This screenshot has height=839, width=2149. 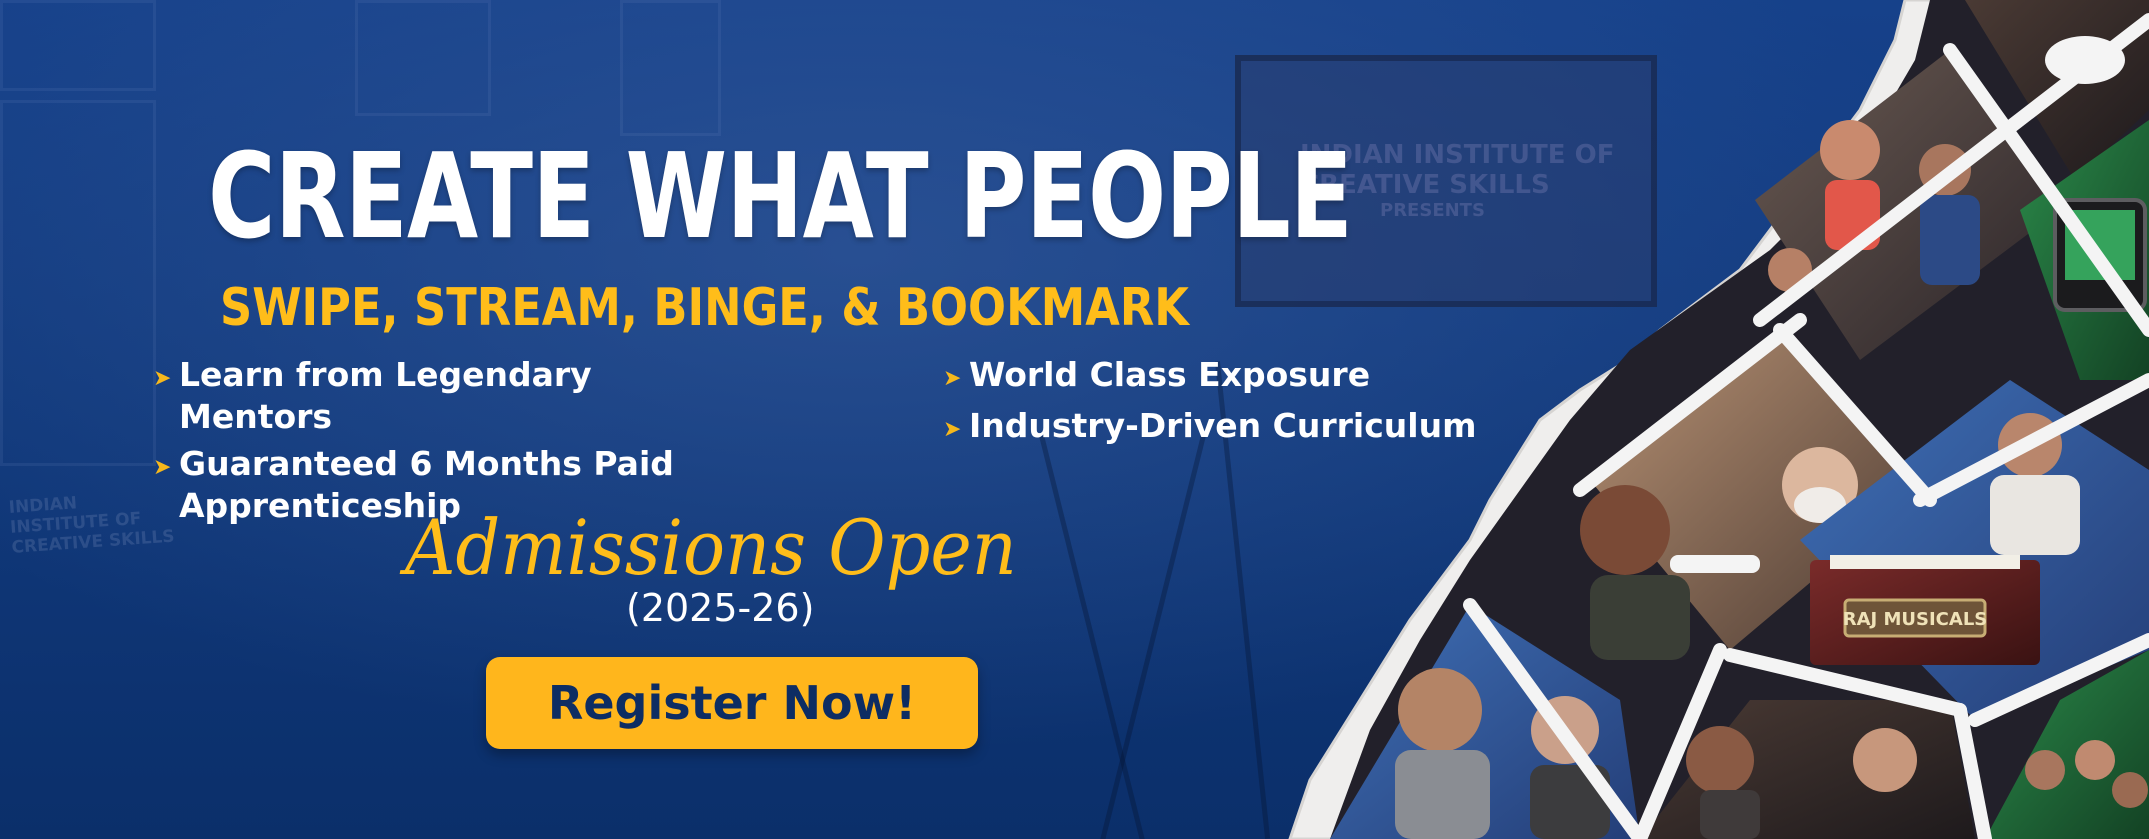 I want to click on headline: CREATE WHAT PEOPLE, so click(x=780, y=196).